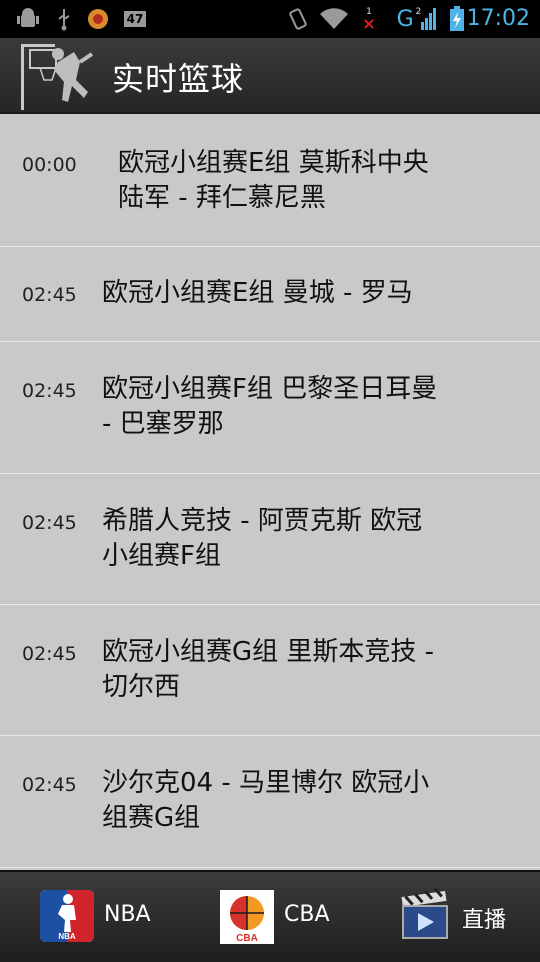 The image size is (540, 962). I want to click on mobile-signal-icon: G 2, so click(417, 19).